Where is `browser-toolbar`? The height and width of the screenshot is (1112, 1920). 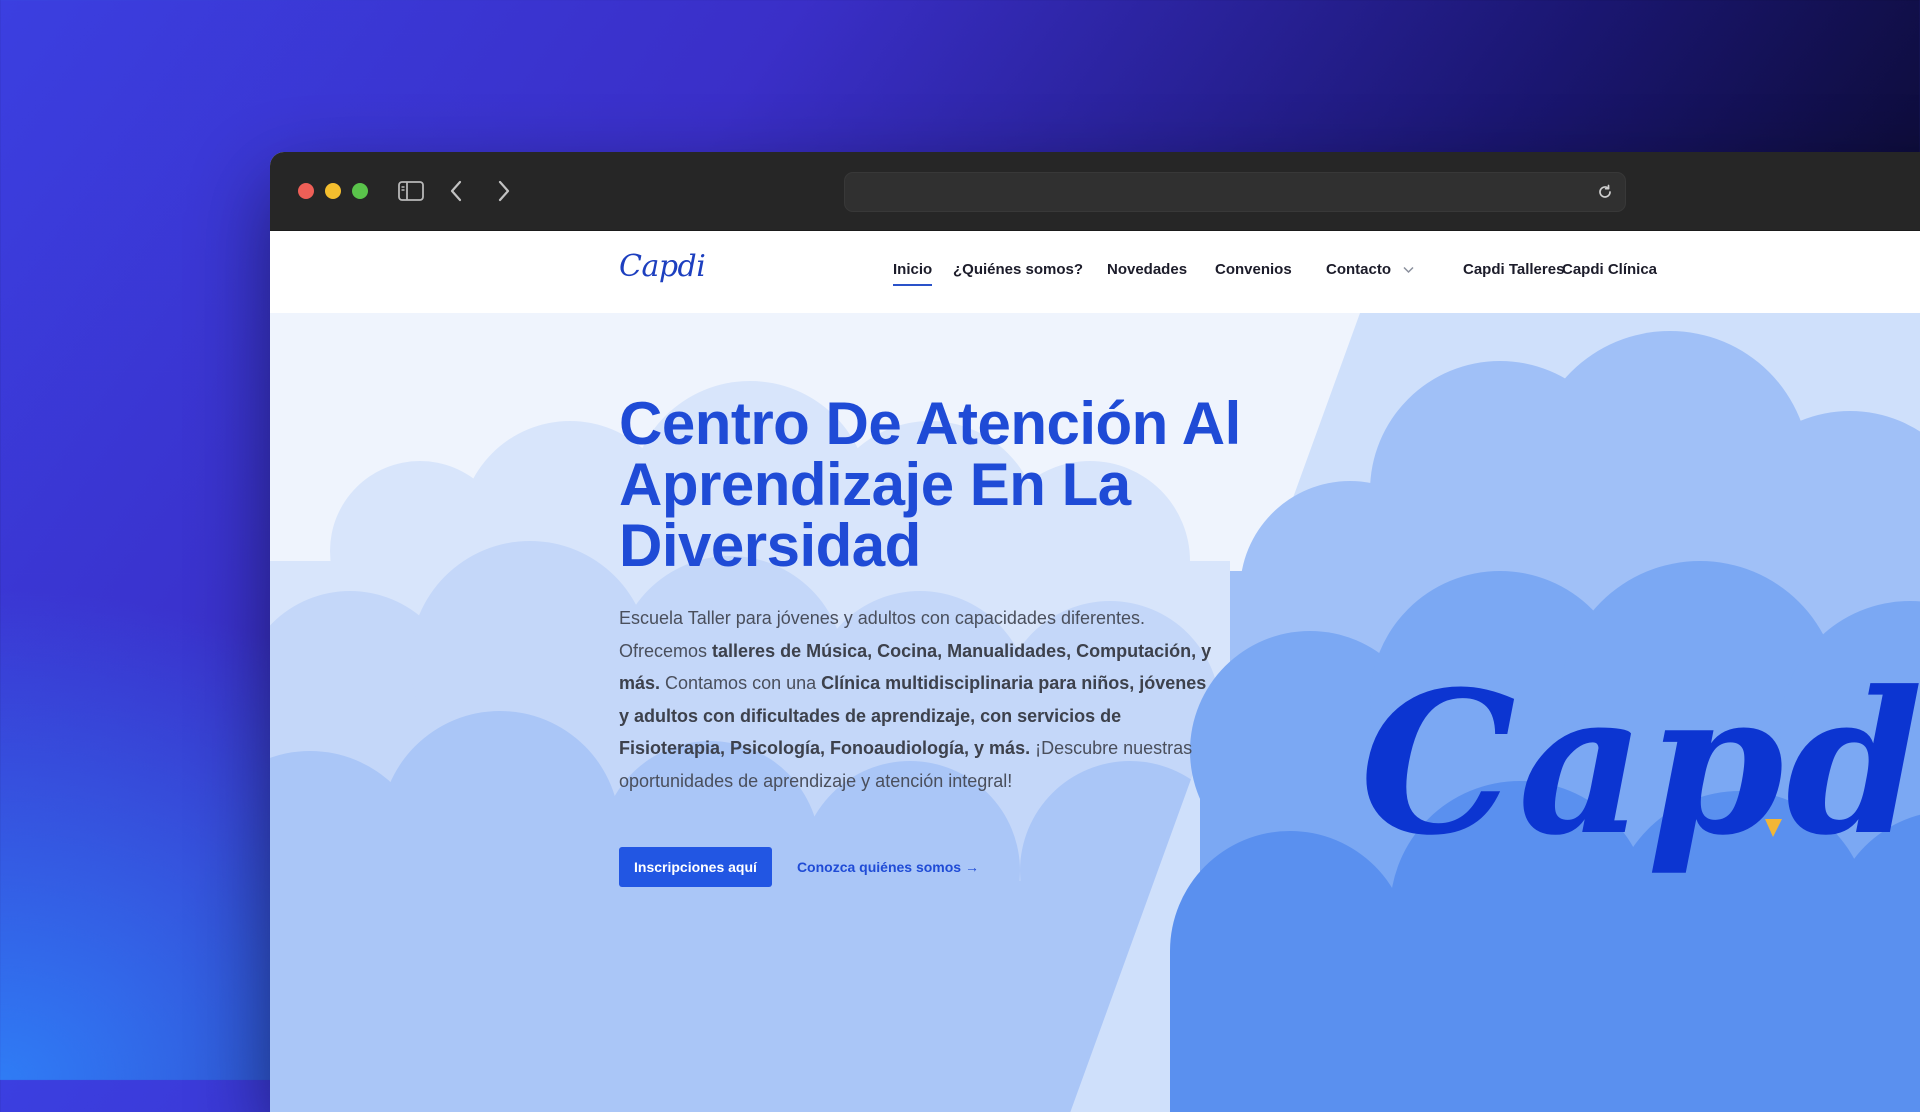 browser-toolbar is located at coordinates (1095, 191).